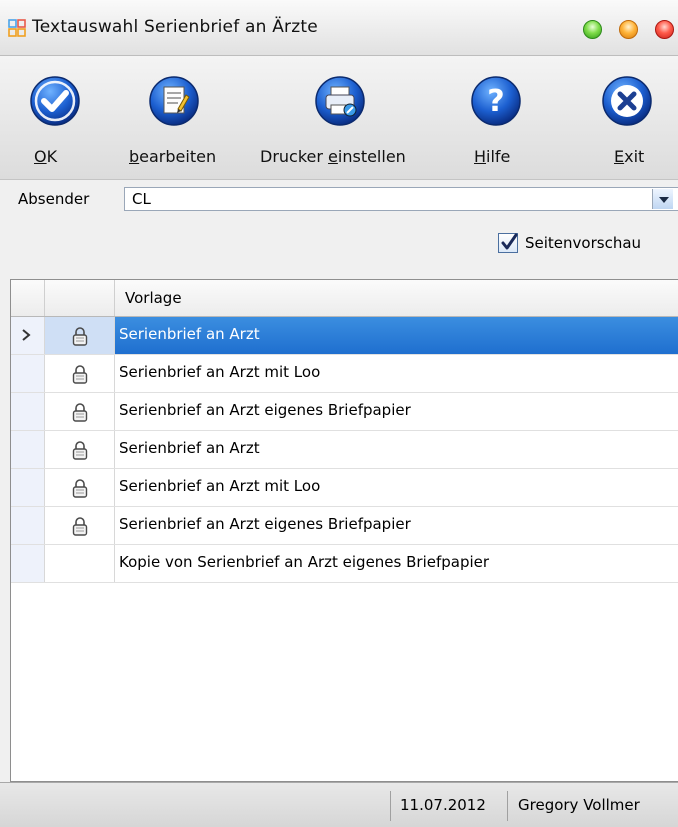  I want to click on window-title: Textauswahl Serienbrief an Ärzte, so click(175, 27).